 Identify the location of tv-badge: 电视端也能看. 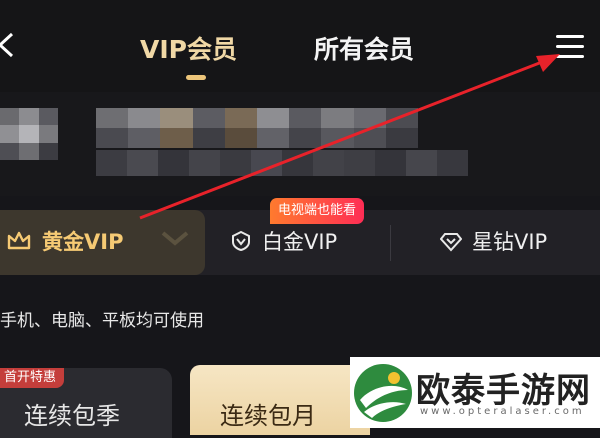
(317, 211).